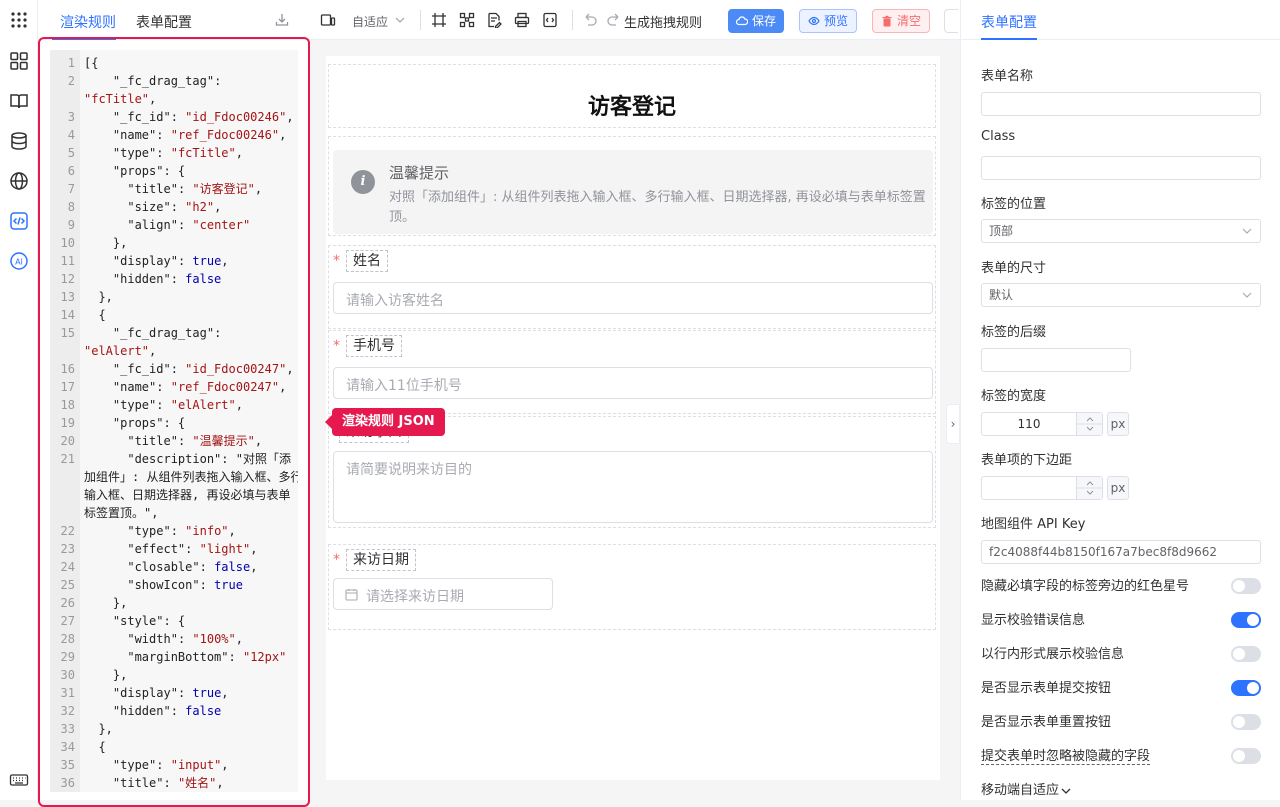 This screenshot has width=1280, height=807. What do you see at coordinates (419, 173) in the screenshot?
I see `alert-title: 温馨提示` at bounding box center [419, 173].